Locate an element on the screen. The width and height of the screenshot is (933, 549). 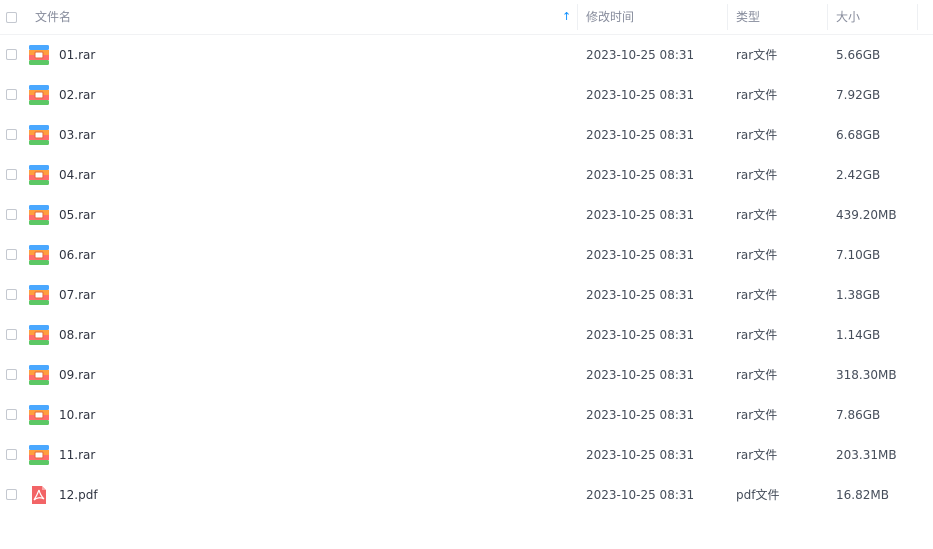
file-size: 7.10GB is located at coordinates (858, 255).